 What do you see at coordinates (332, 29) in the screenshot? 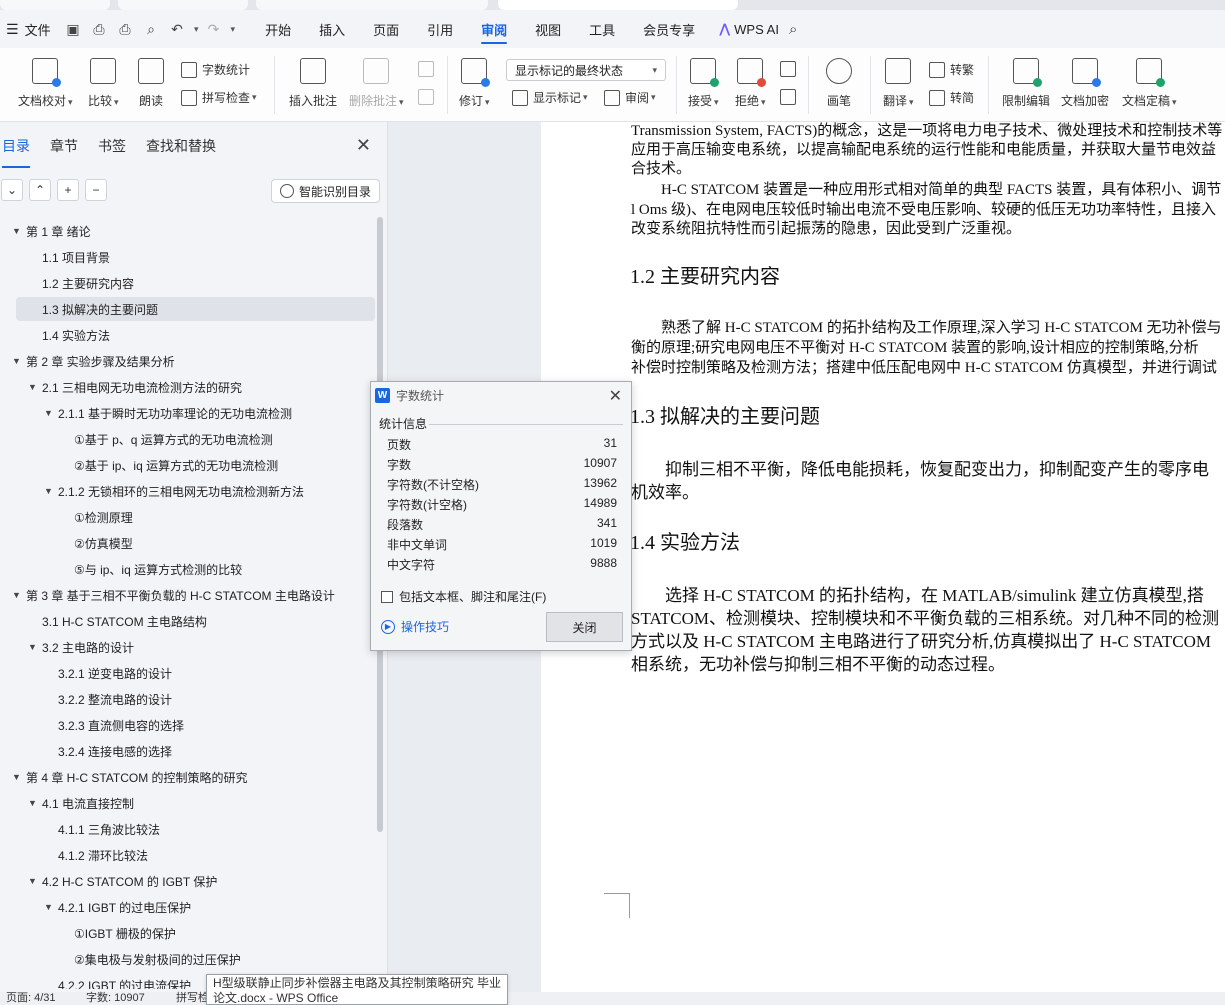
I see `tab-insert: 插入` at bounding box center [332, 29].